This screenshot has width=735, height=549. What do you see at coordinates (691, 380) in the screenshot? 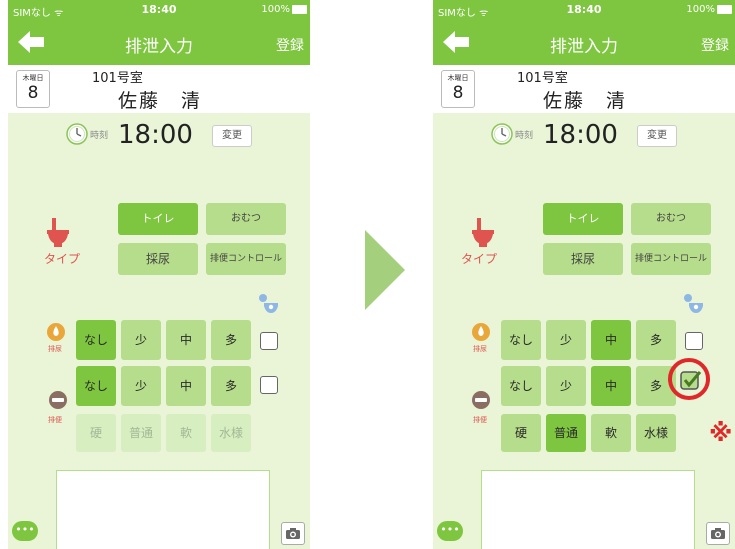
I see `defecation-diaper-checkbox-checked` at bounding box center [691, 380].